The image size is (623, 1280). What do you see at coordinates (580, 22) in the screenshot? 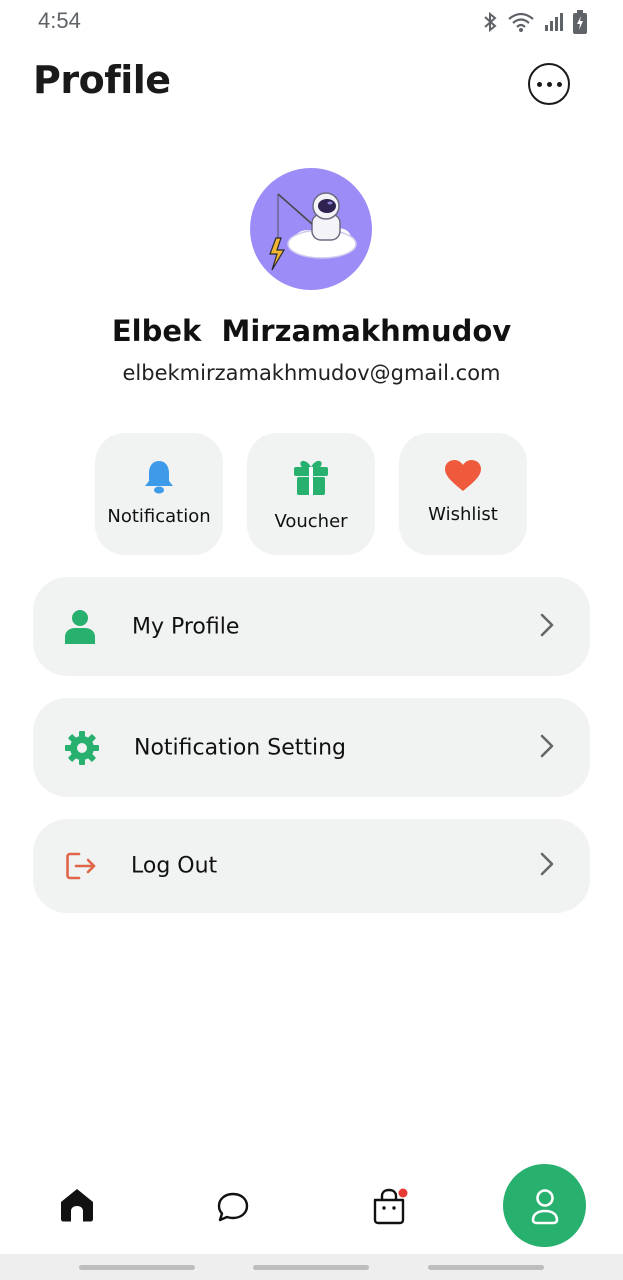
I see `battery-icon` at bounding box center [580, 22].